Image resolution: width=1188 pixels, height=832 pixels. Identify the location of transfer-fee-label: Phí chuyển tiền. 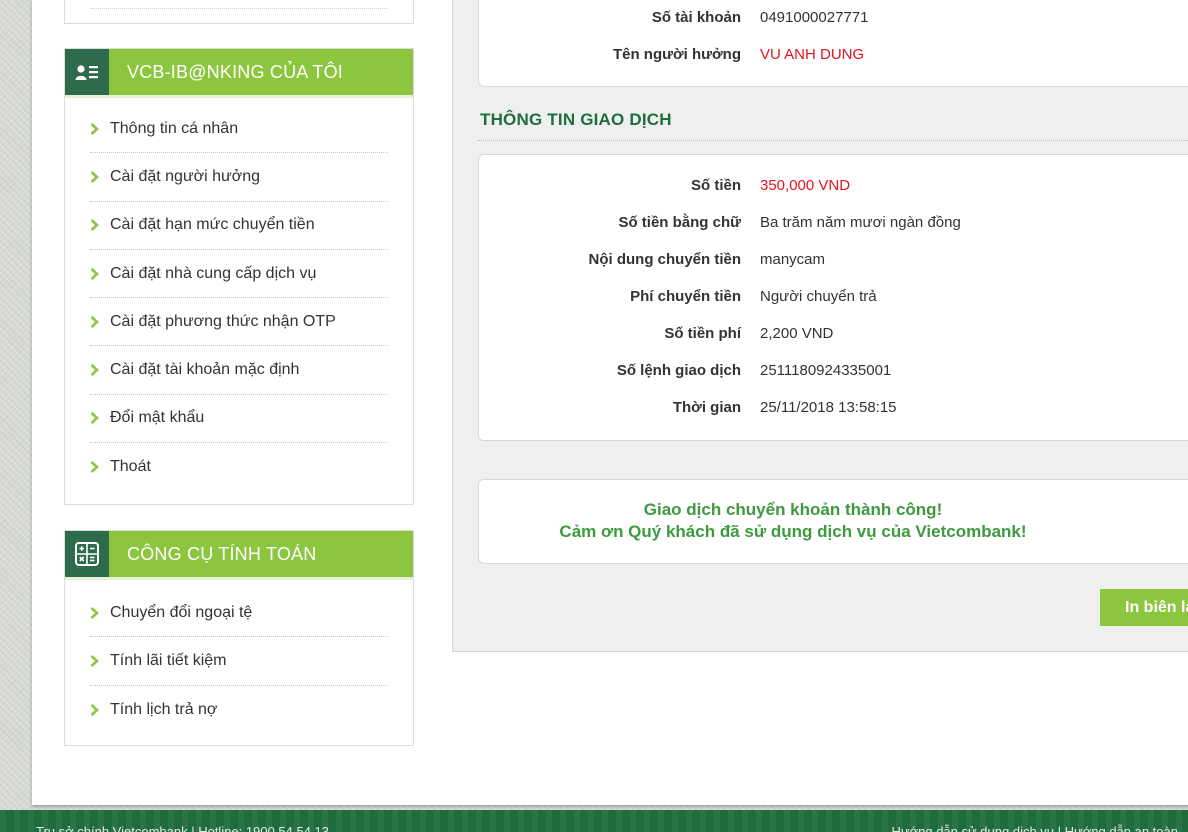
(685, 296).